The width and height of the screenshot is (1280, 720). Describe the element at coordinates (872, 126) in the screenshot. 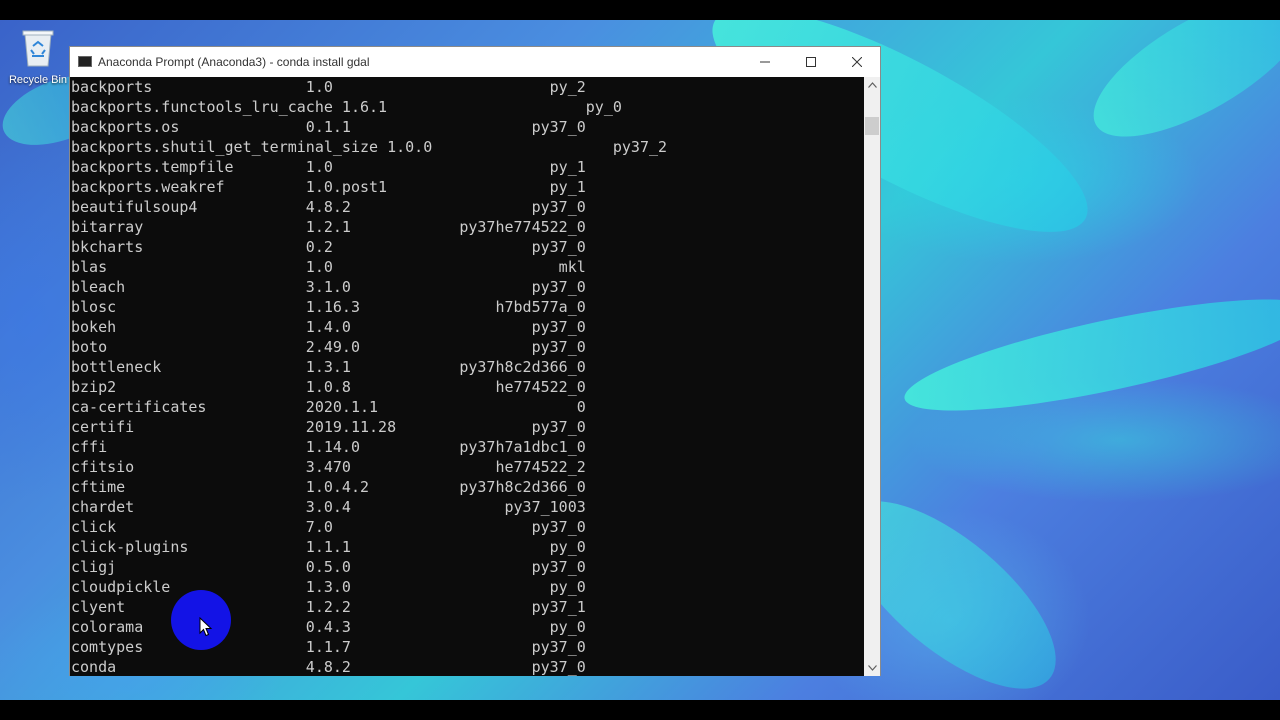

I see `scrollbar-thumb` at that location.